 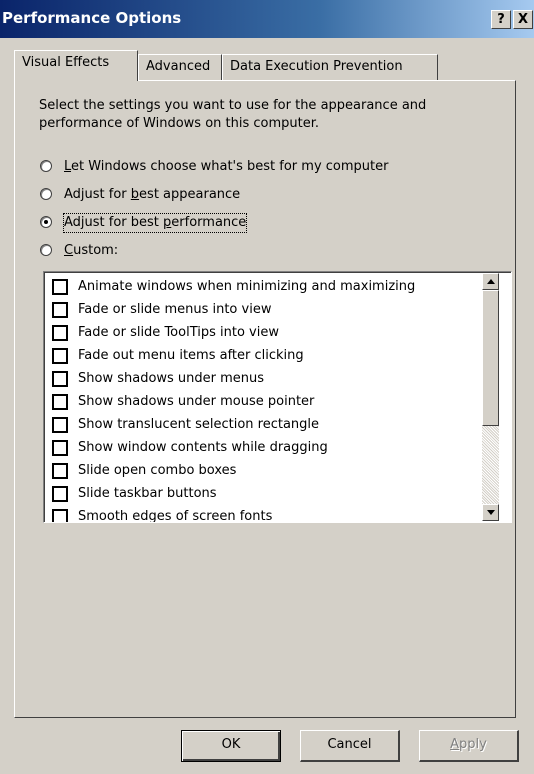 I want to click on checkbox-label: Fade out menu items after clicking, so click(x=191, y=355).